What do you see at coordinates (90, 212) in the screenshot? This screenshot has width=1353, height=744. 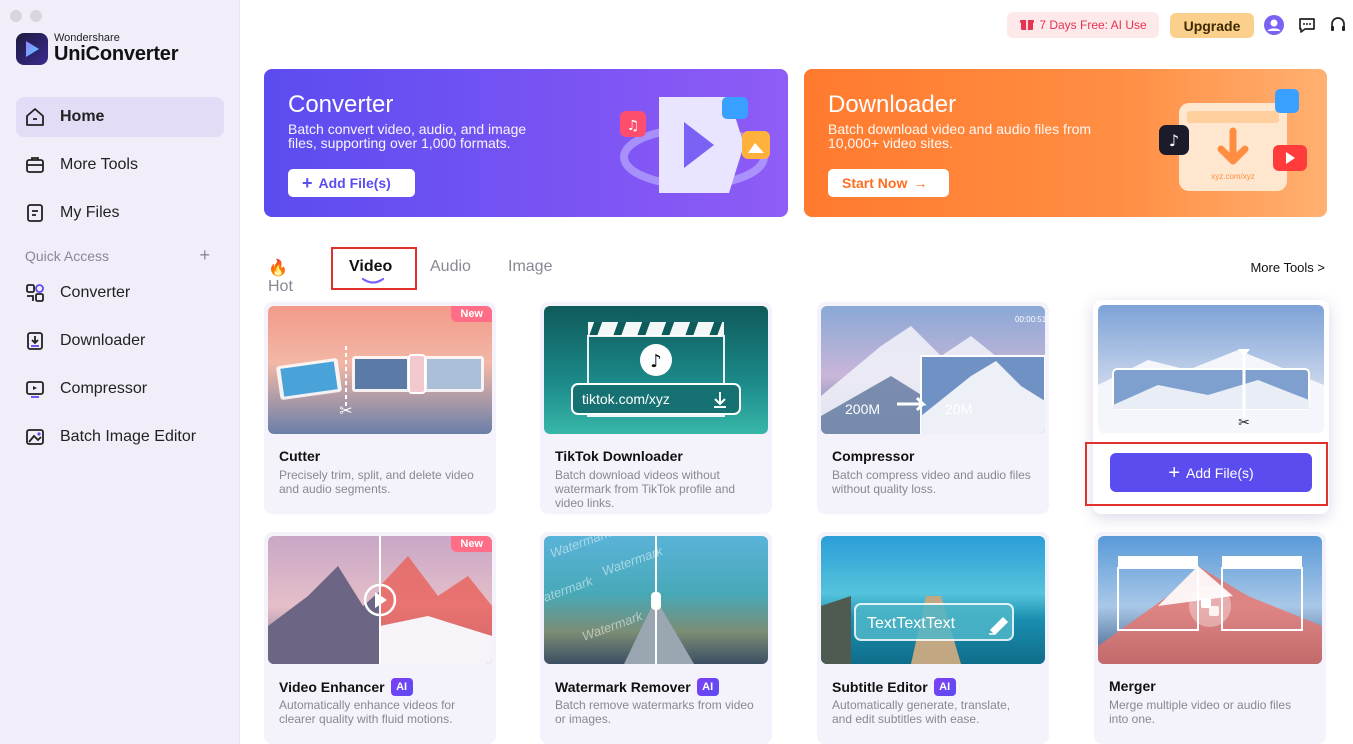 I see `sidebar-item-label: My Files` at bounding box center [90, 212].